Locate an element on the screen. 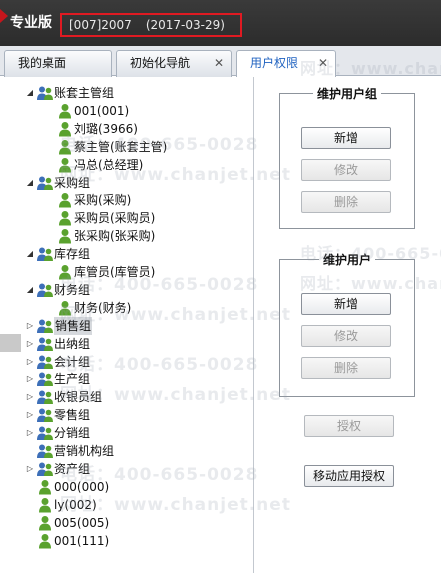 This screenshot has height=573, width=441. tab-init-guide: 初始化导航 ✕ is located at coordinates (174, 63).